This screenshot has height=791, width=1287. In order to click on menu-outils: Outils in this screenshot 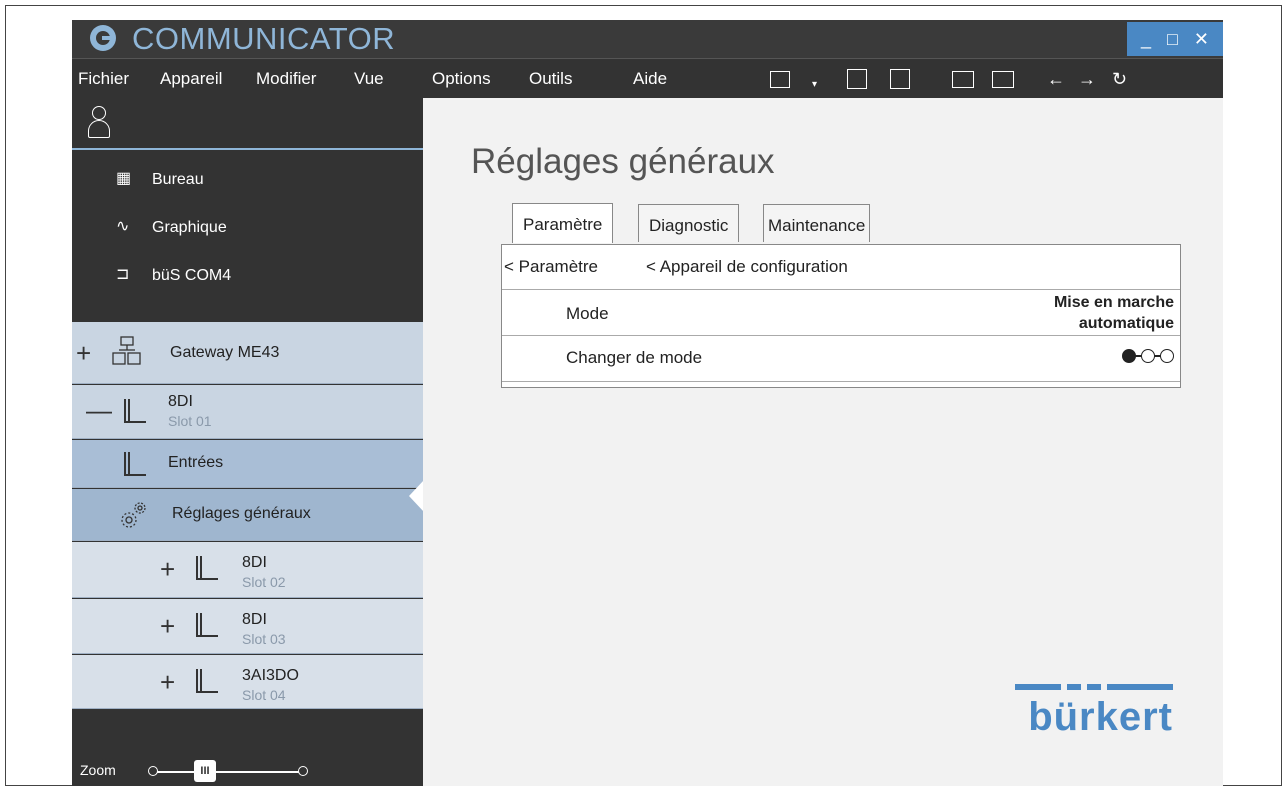, I will do `click(550, 79)`.